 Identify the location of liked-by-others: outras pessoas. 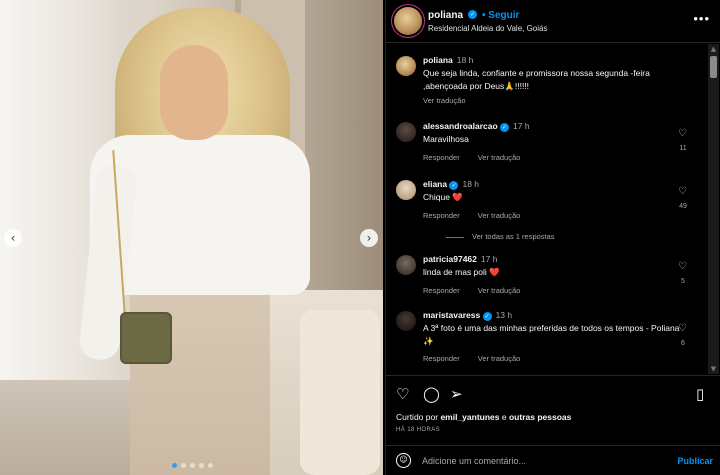
(540, 417).